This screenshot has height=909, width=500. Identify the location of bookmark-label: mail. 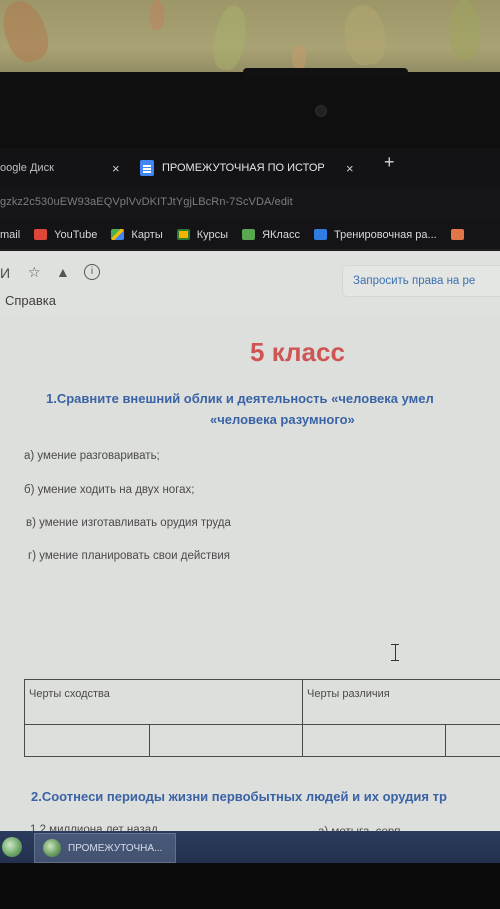
(10, 234).